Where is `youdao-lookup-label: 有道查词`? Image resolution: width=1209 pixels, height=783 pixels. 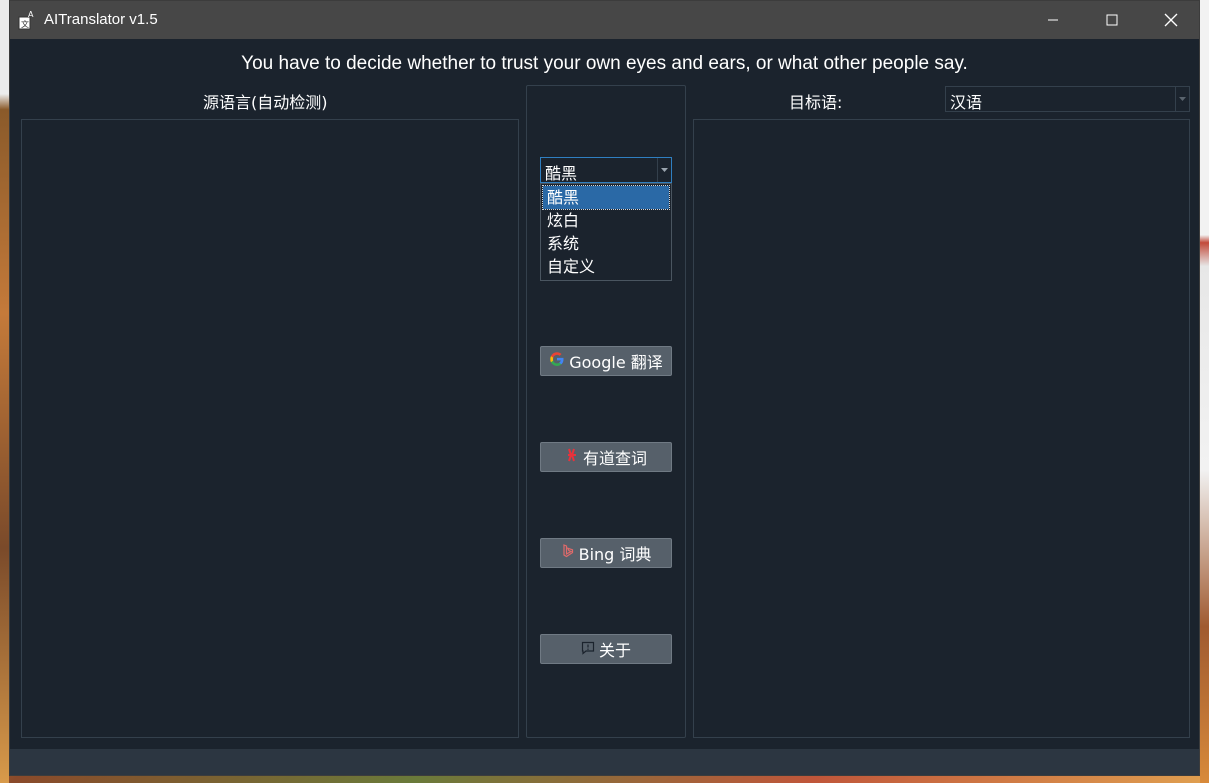
youdao-lookup-label: 有道查词 is located at coordinates (614, 458).